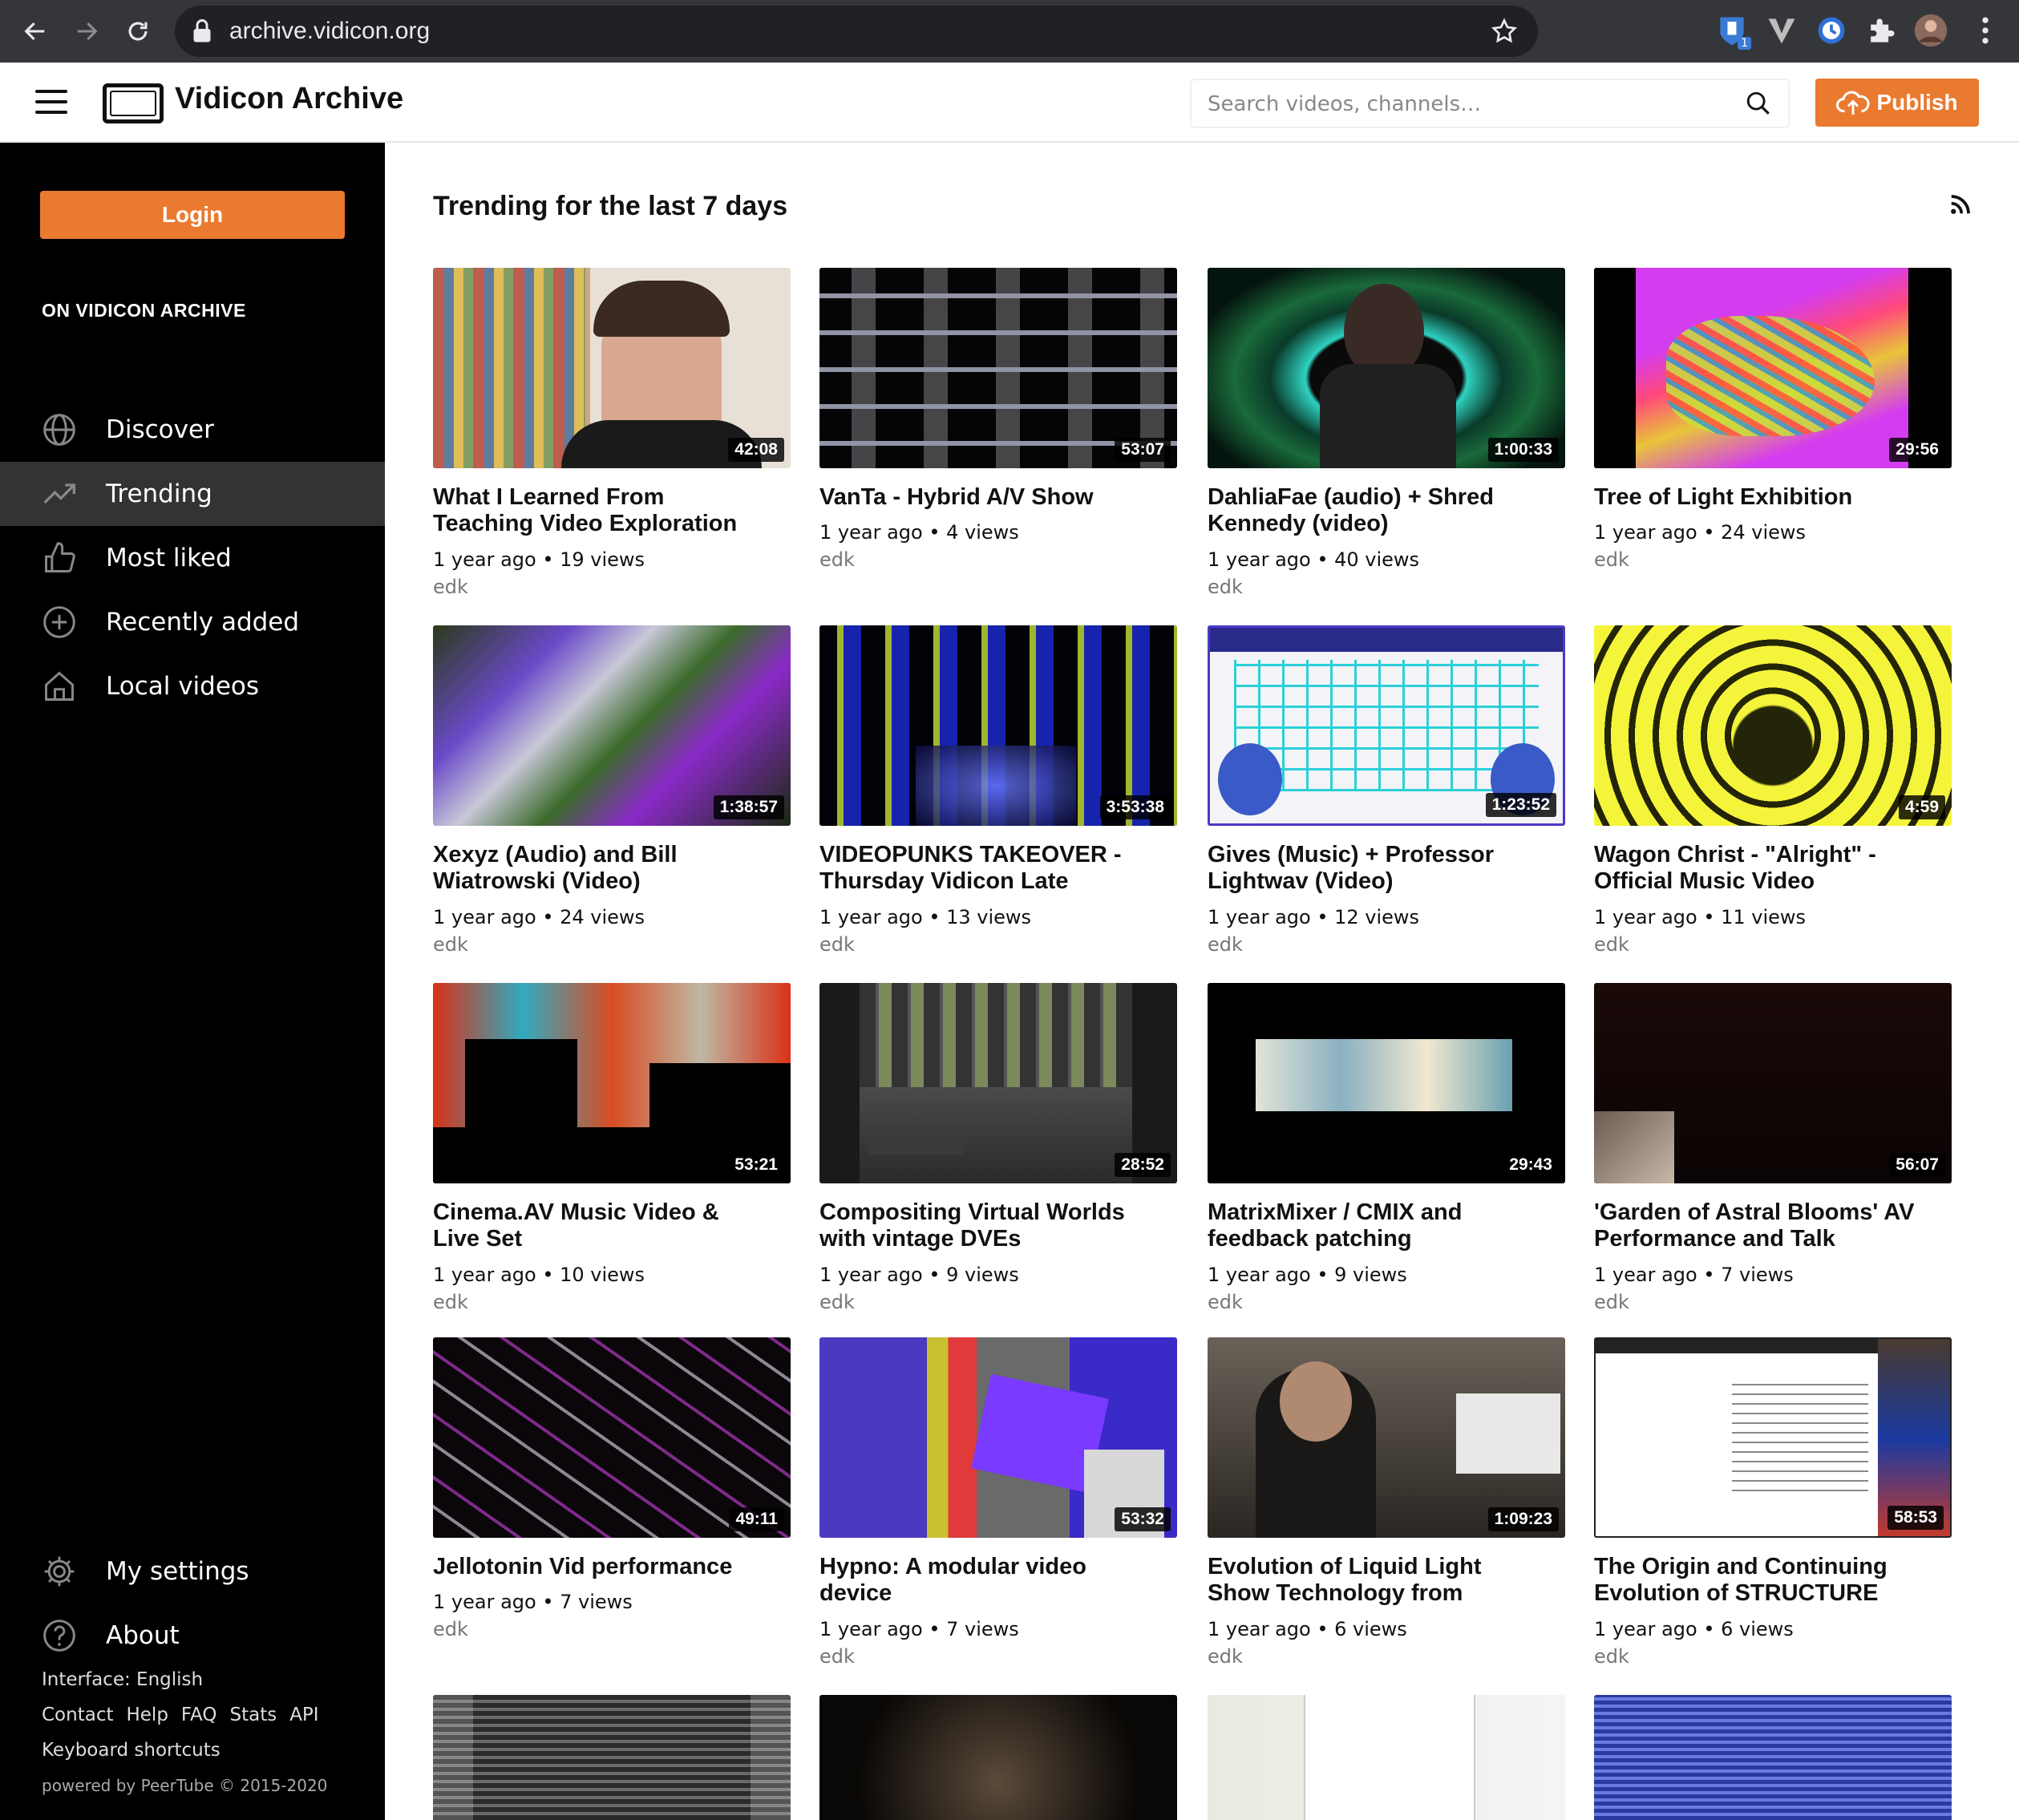 Image resolution: width=2019 pixels, height=1820 pixels. I want to click on video-thumbnail: 53:32, so click(998, 1437).